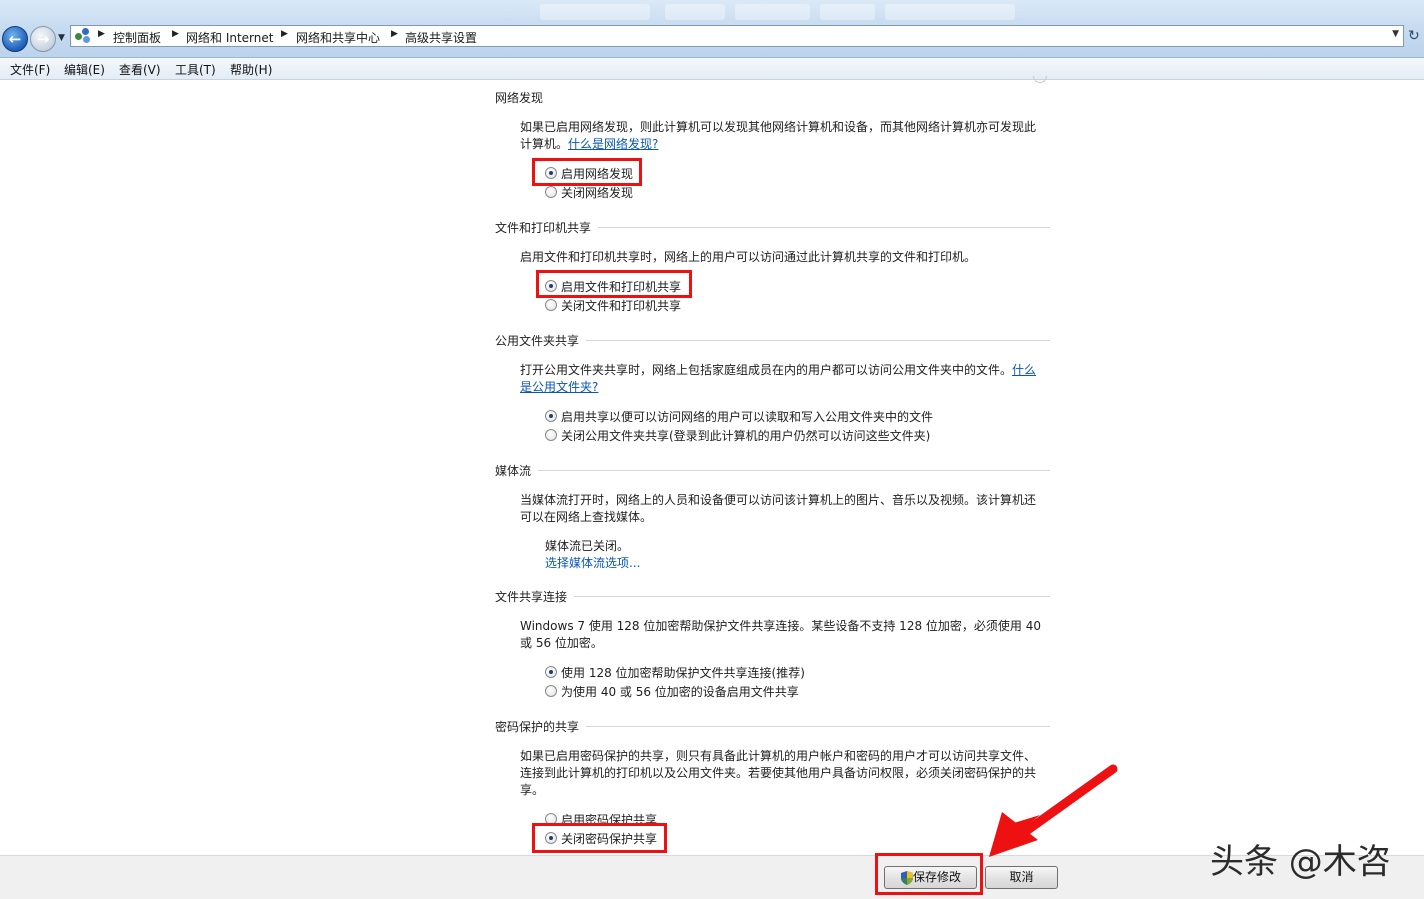 The height and width of the screenshot is (899, 1424). I want to click on watermark-text: 头条 @木咨, so click(1300, 858).